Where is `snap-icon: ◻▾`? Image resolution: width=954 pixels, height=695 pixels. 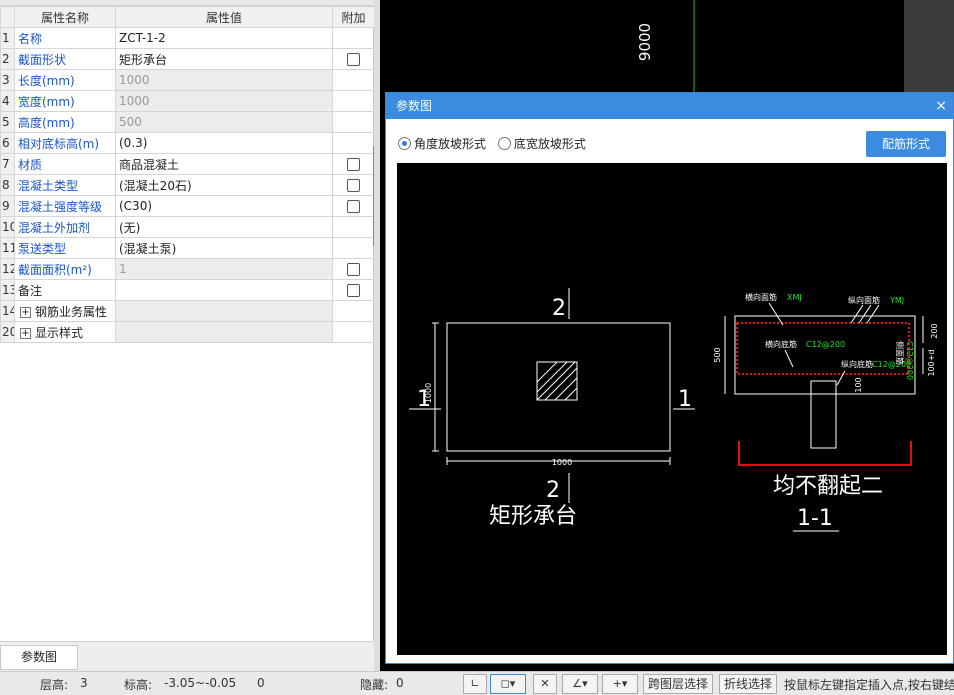
snap-icon: ◻▾ is located at coordinates (508, 684).